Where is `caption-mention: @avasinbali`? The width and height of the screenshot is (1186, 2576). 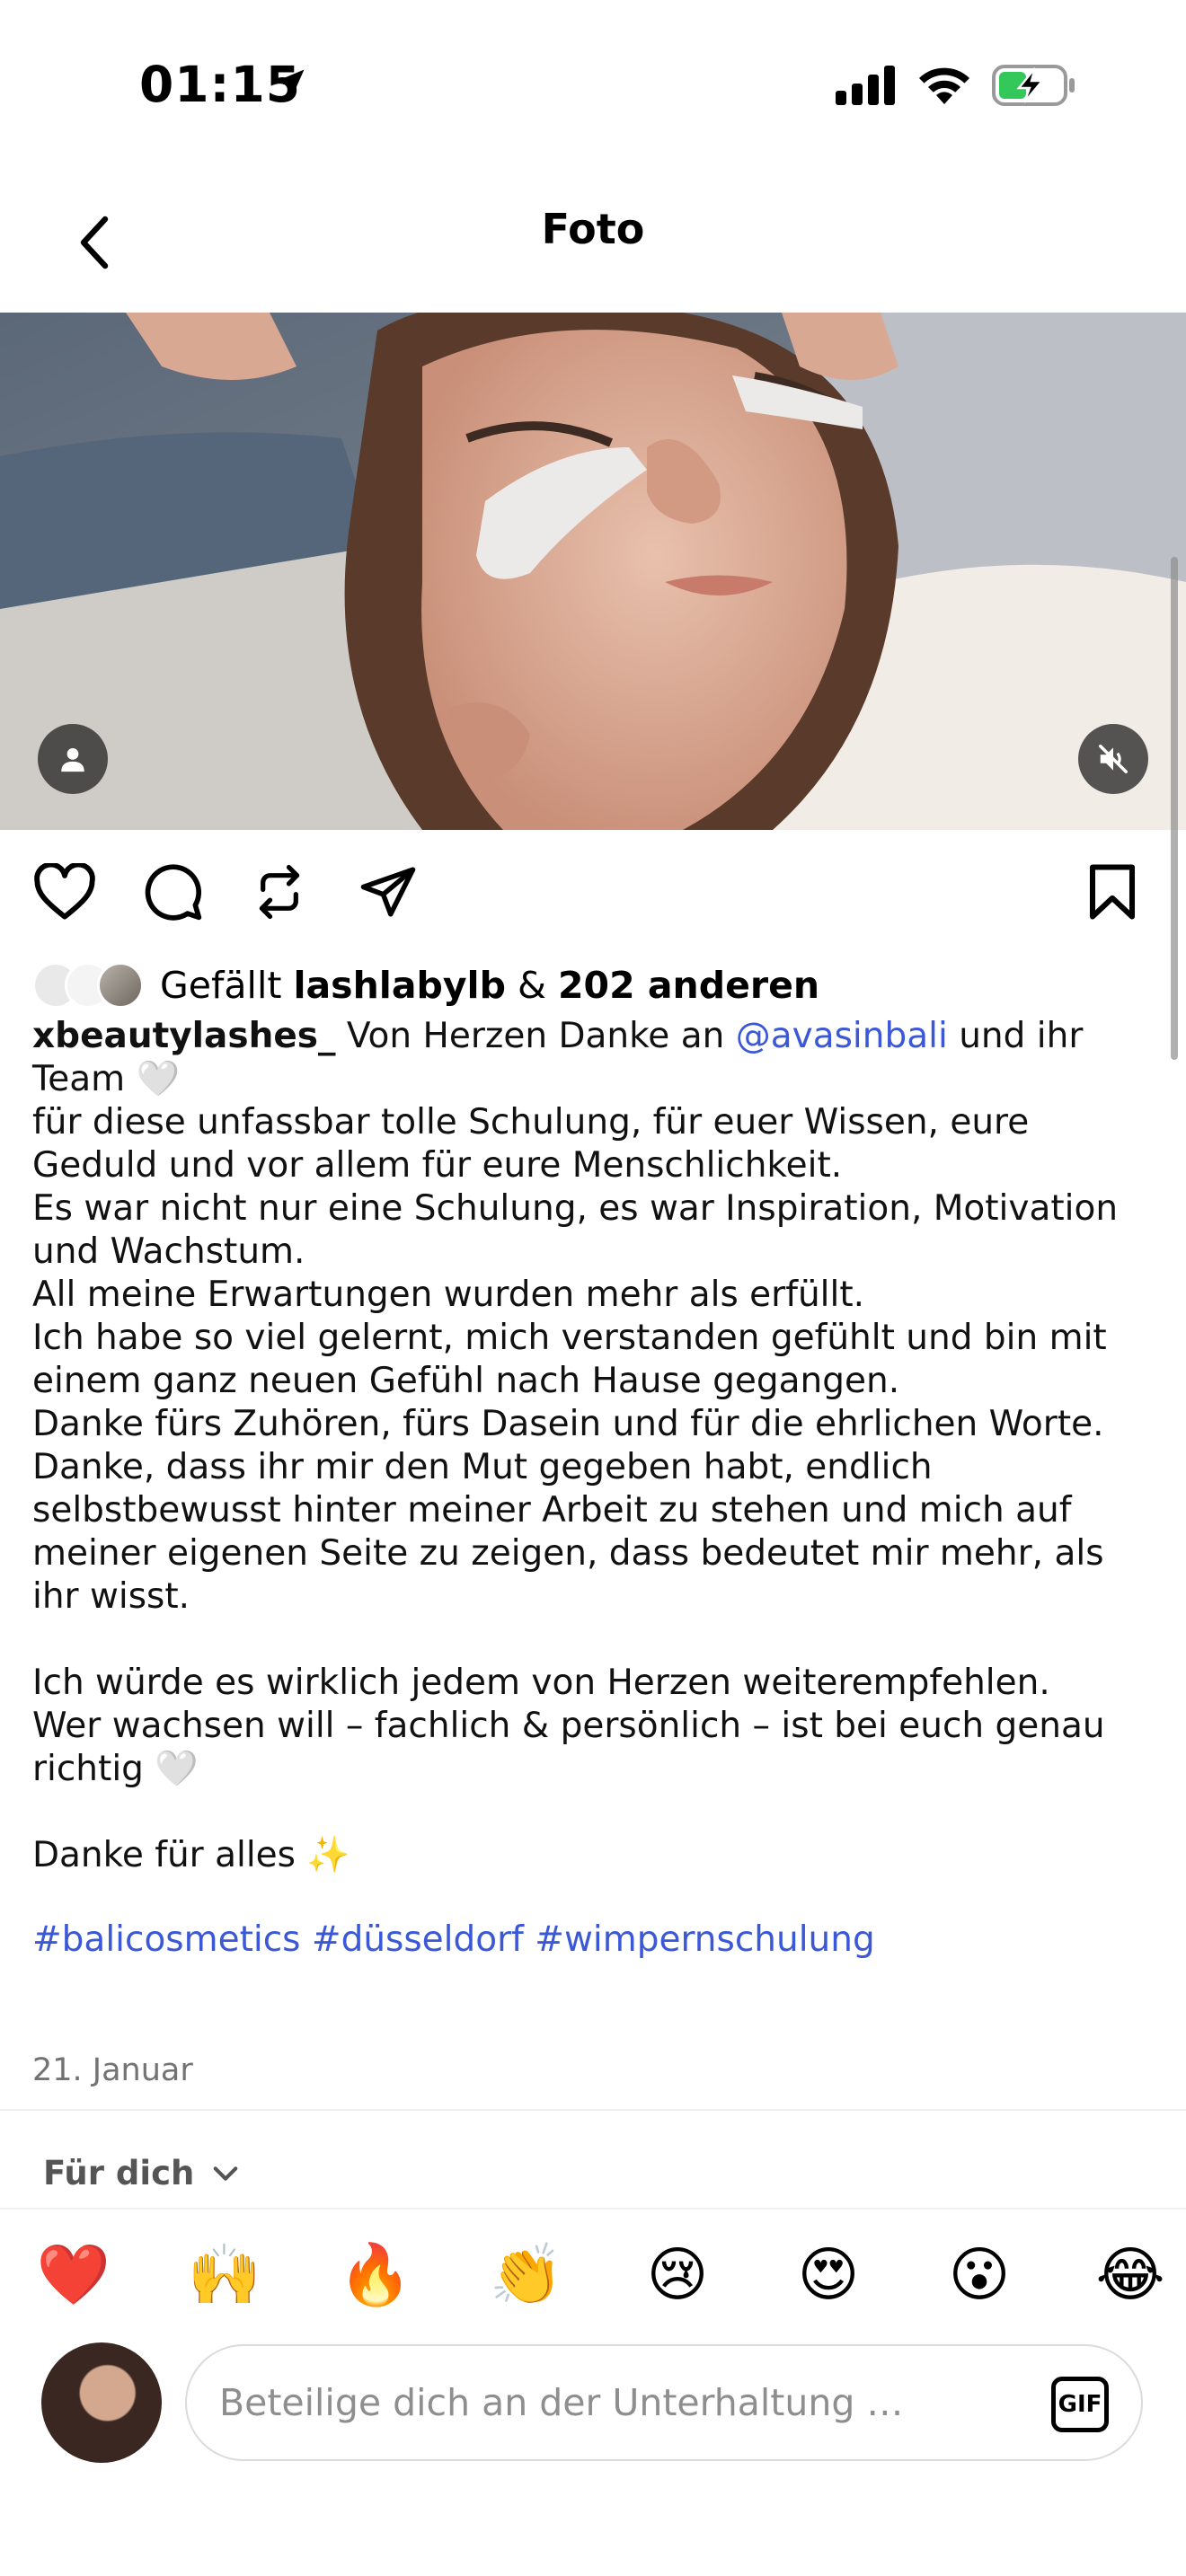
caption-mention: @avasinbali is located at coordinates (842, 1036).